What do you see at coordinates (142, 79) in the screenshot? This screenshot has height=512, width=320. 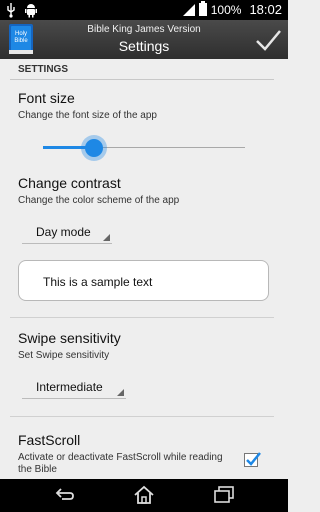 I see `section-divider` at bounding box center [142, 79].